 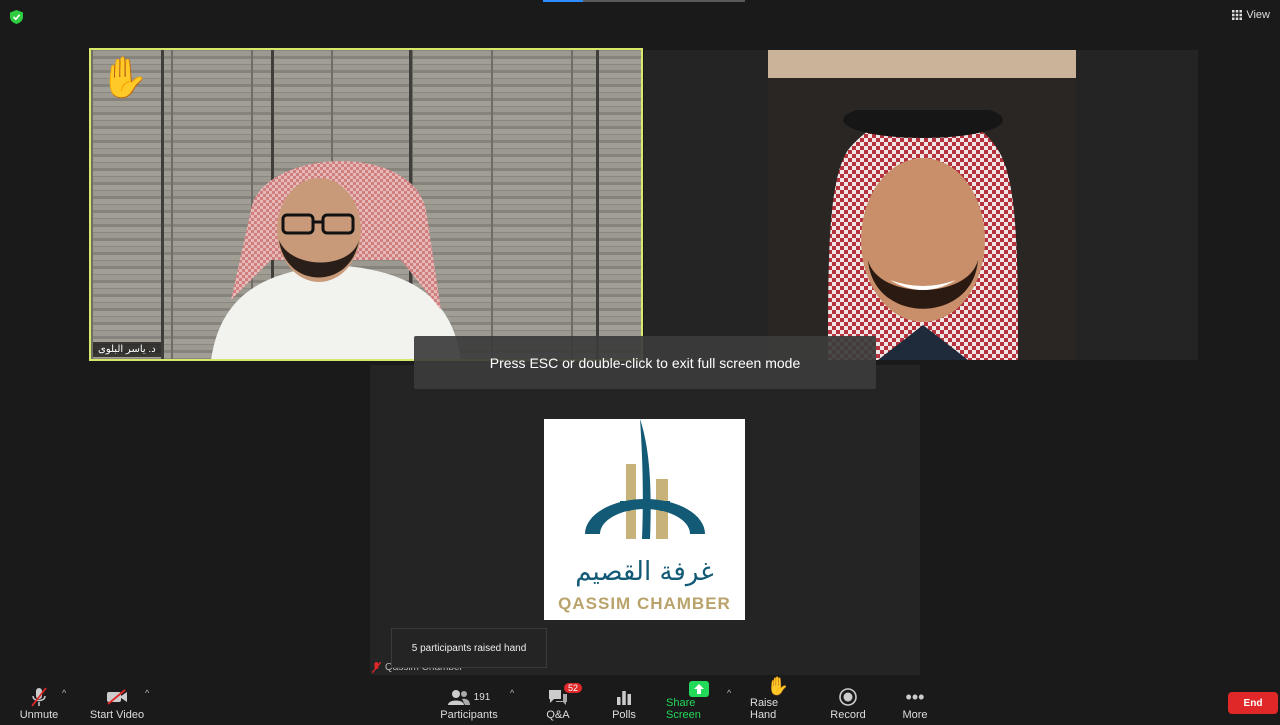 What do you see at coordinates (915, 715) in the screenshot?
I see `more-label: More` at bounding box center [915, 715].